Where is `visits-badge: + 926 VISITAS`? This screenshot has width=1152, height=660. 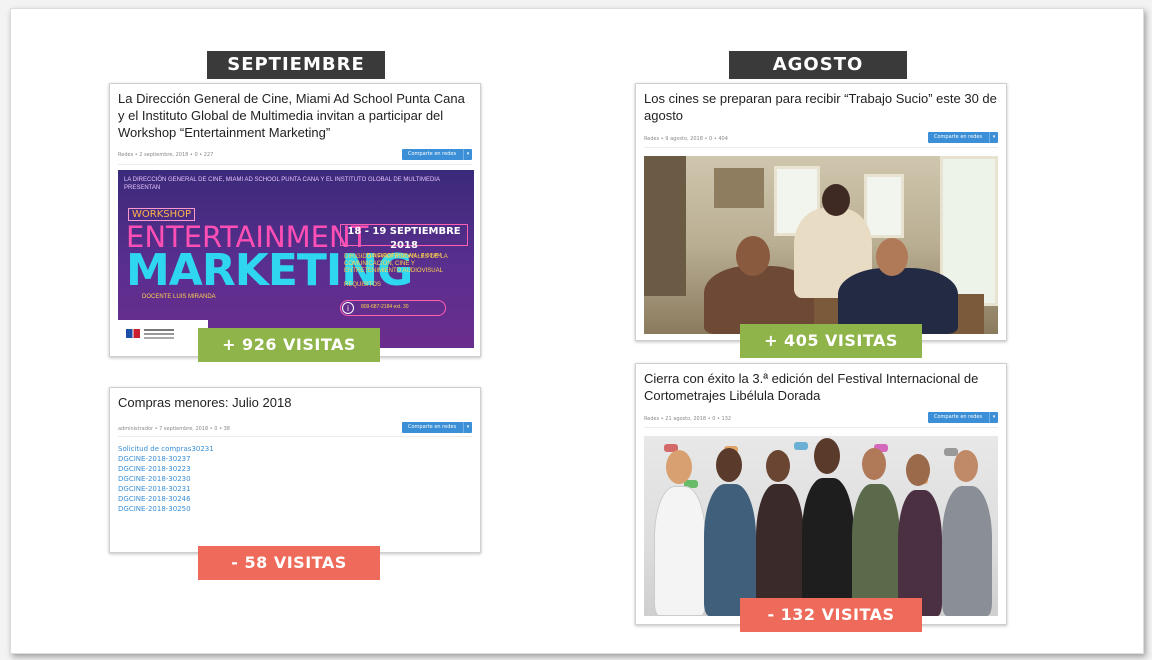
visits-badge: + 926 VISITAS is located at coordinates (289, 345).